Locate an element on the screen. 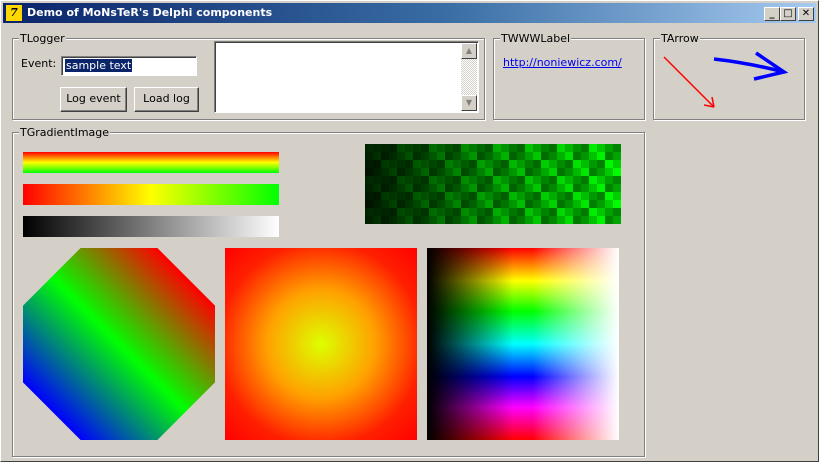 Image resolution: width=819 pixels, height=462 pixels. scroll-up-icon: ▲ is located at coordinates (469, 51).